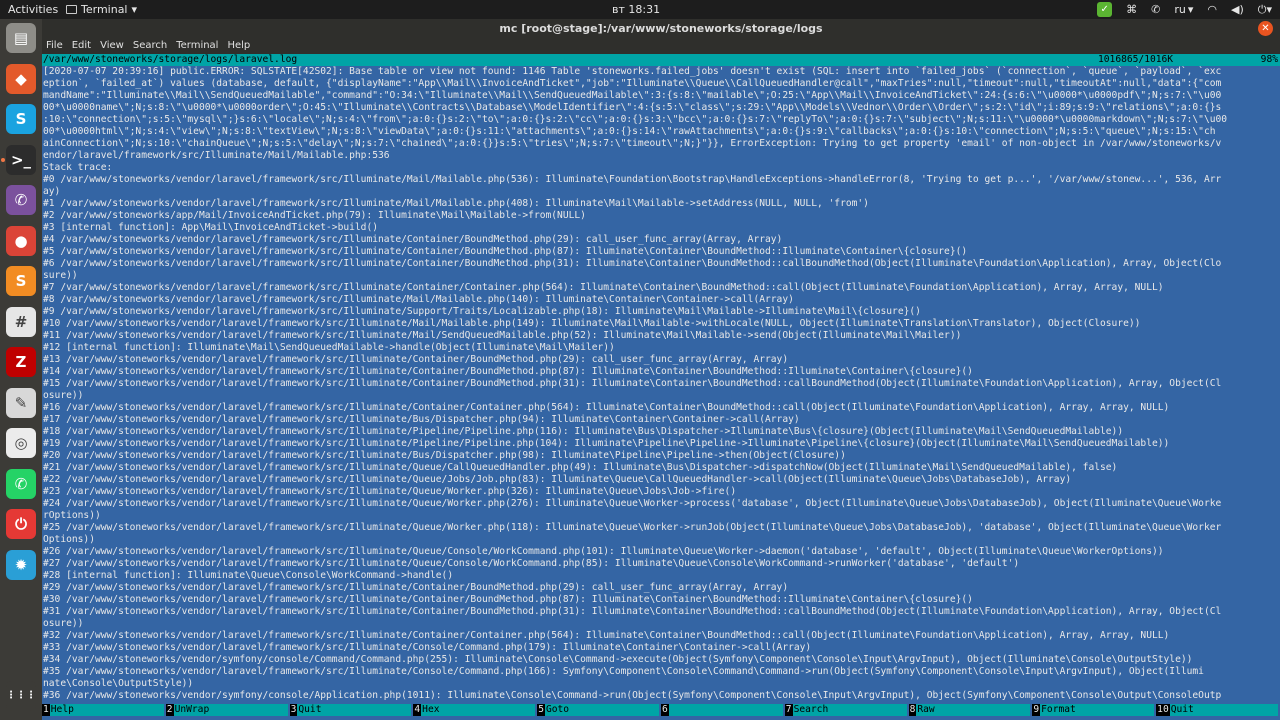 The image size is (1280, 720). I want to click on update-check-icon: ✓, so click(1105, 9).